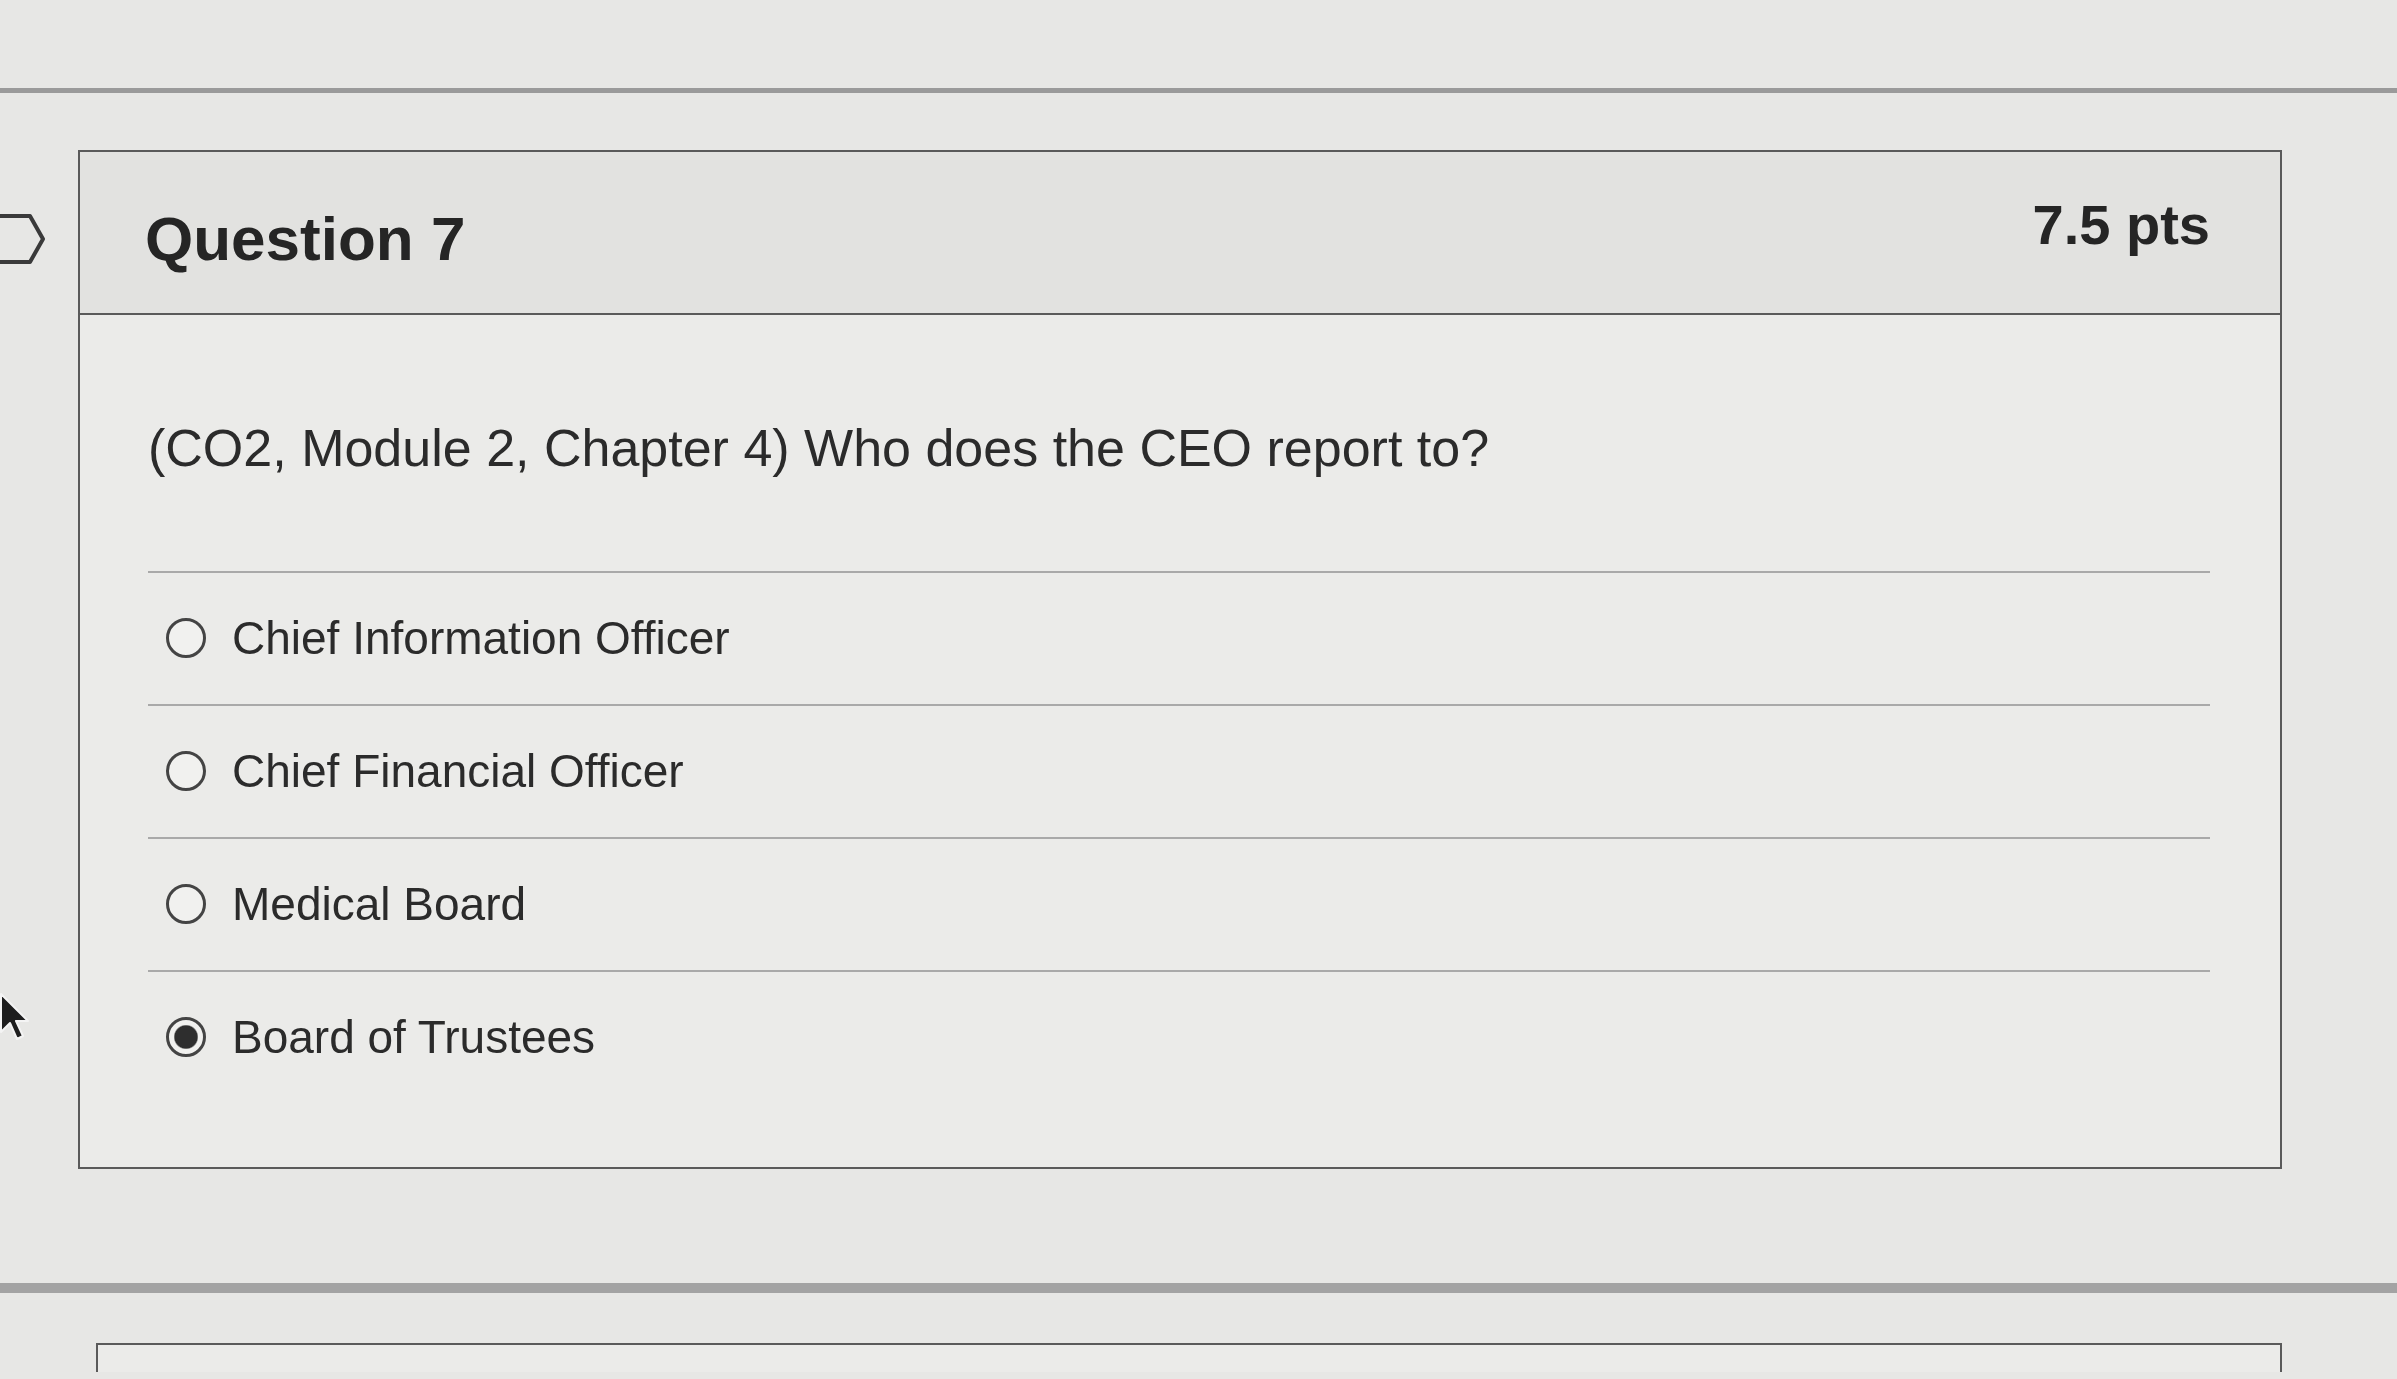  What do you see at coordinates (379, 904) in the screenshot?
I see `answer-label: Medical Board` at bounding box center [379, 904].